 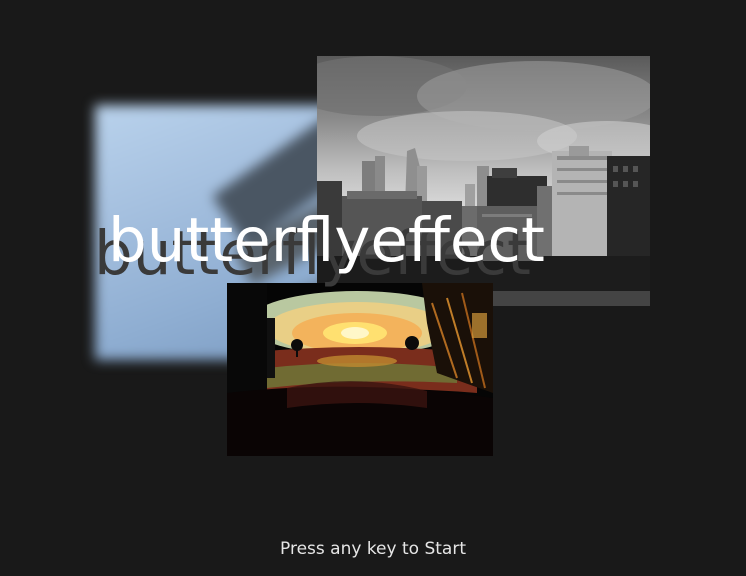 What do you see at coordinates (373, 549) in the screenshot?
I see `start-prompt: Press any key to Start` at bounding box center [373, 549].